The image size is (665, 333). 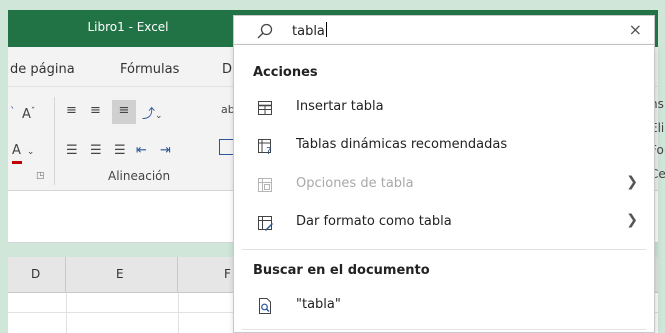 I want to click on close-icon: ×, so click(x=635, y=29).